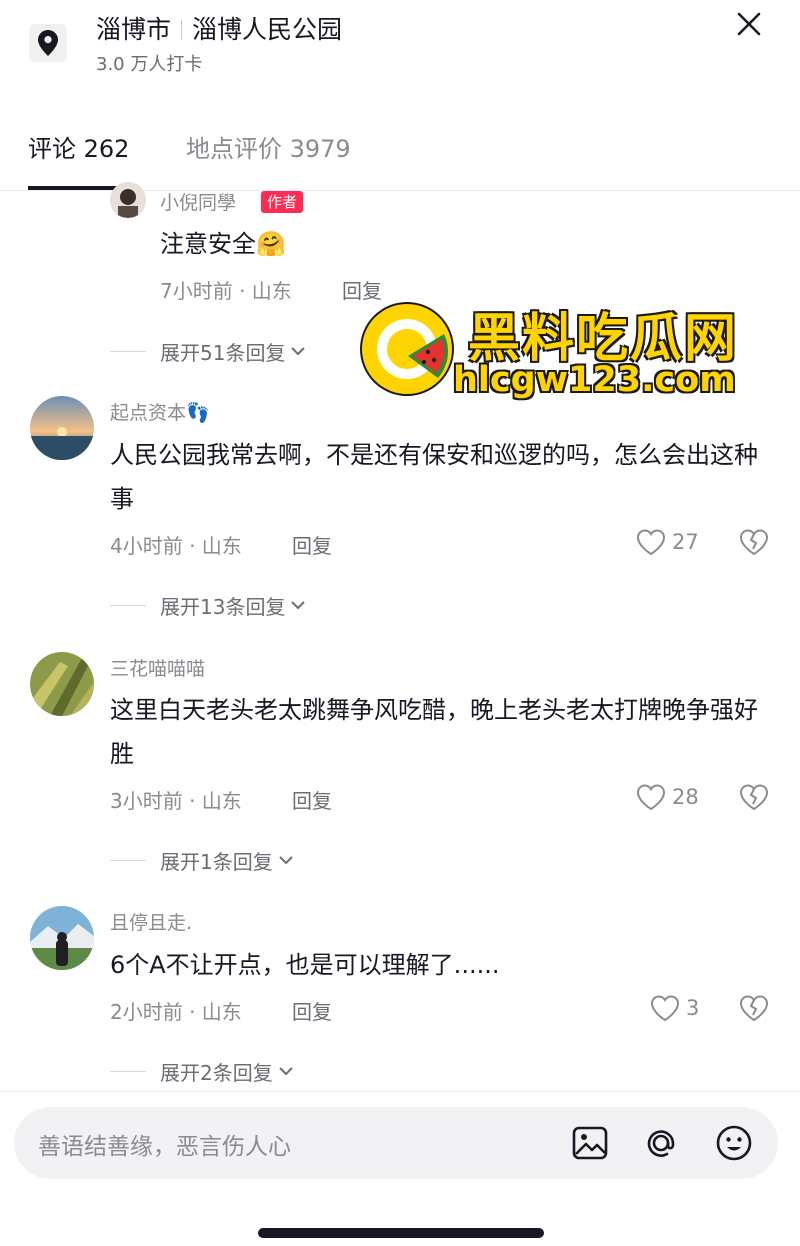  Describe the element at coordinates (268, 146) in the screenshot. I see `tab-place-ratings: 地点评价 3979` at that location.